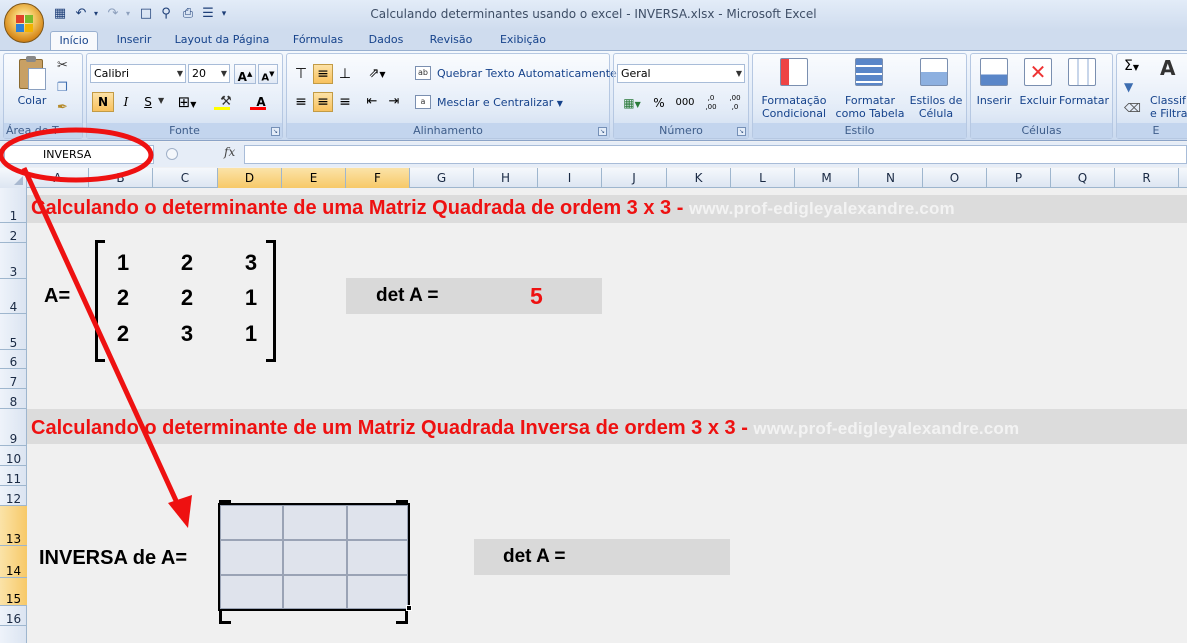 Image resolution: width=1187 pixels, height=643 pixels. Describe the element at coordinates (1038, 72) in the screenshot. I see `delete-cells-icon: ✕` at that location.